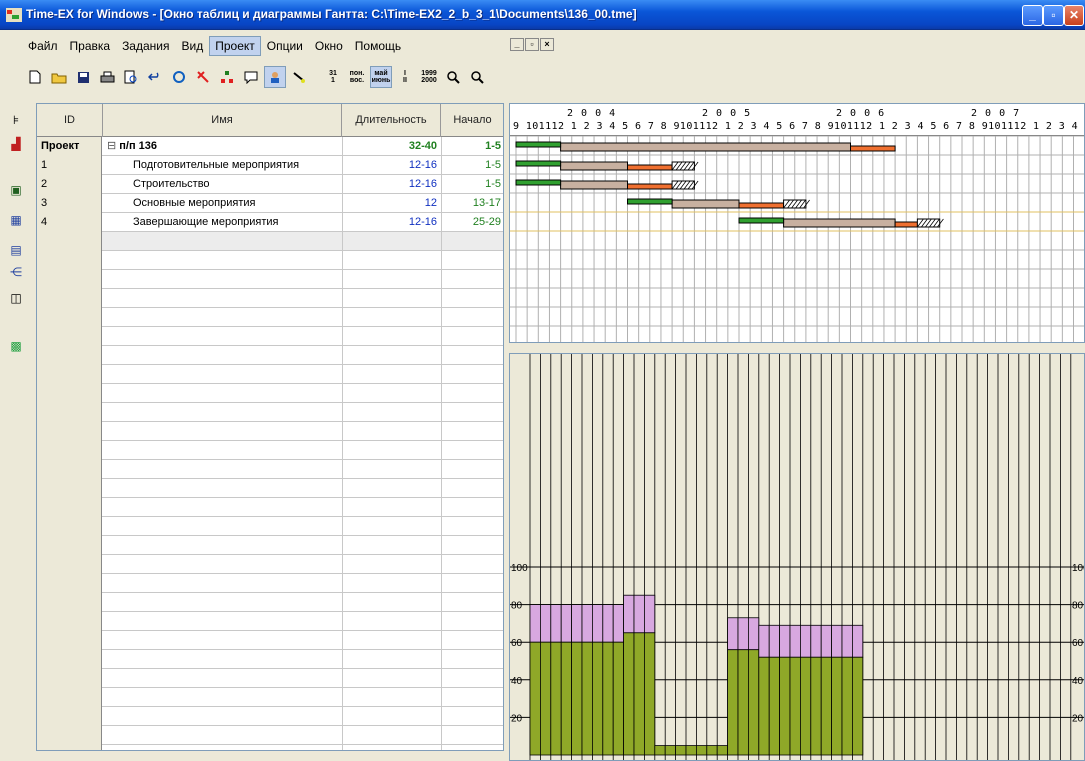 The height and width of the screenshot is (761, 1085). I want to click on menu-item-7: Помощь, so click(378, 46).